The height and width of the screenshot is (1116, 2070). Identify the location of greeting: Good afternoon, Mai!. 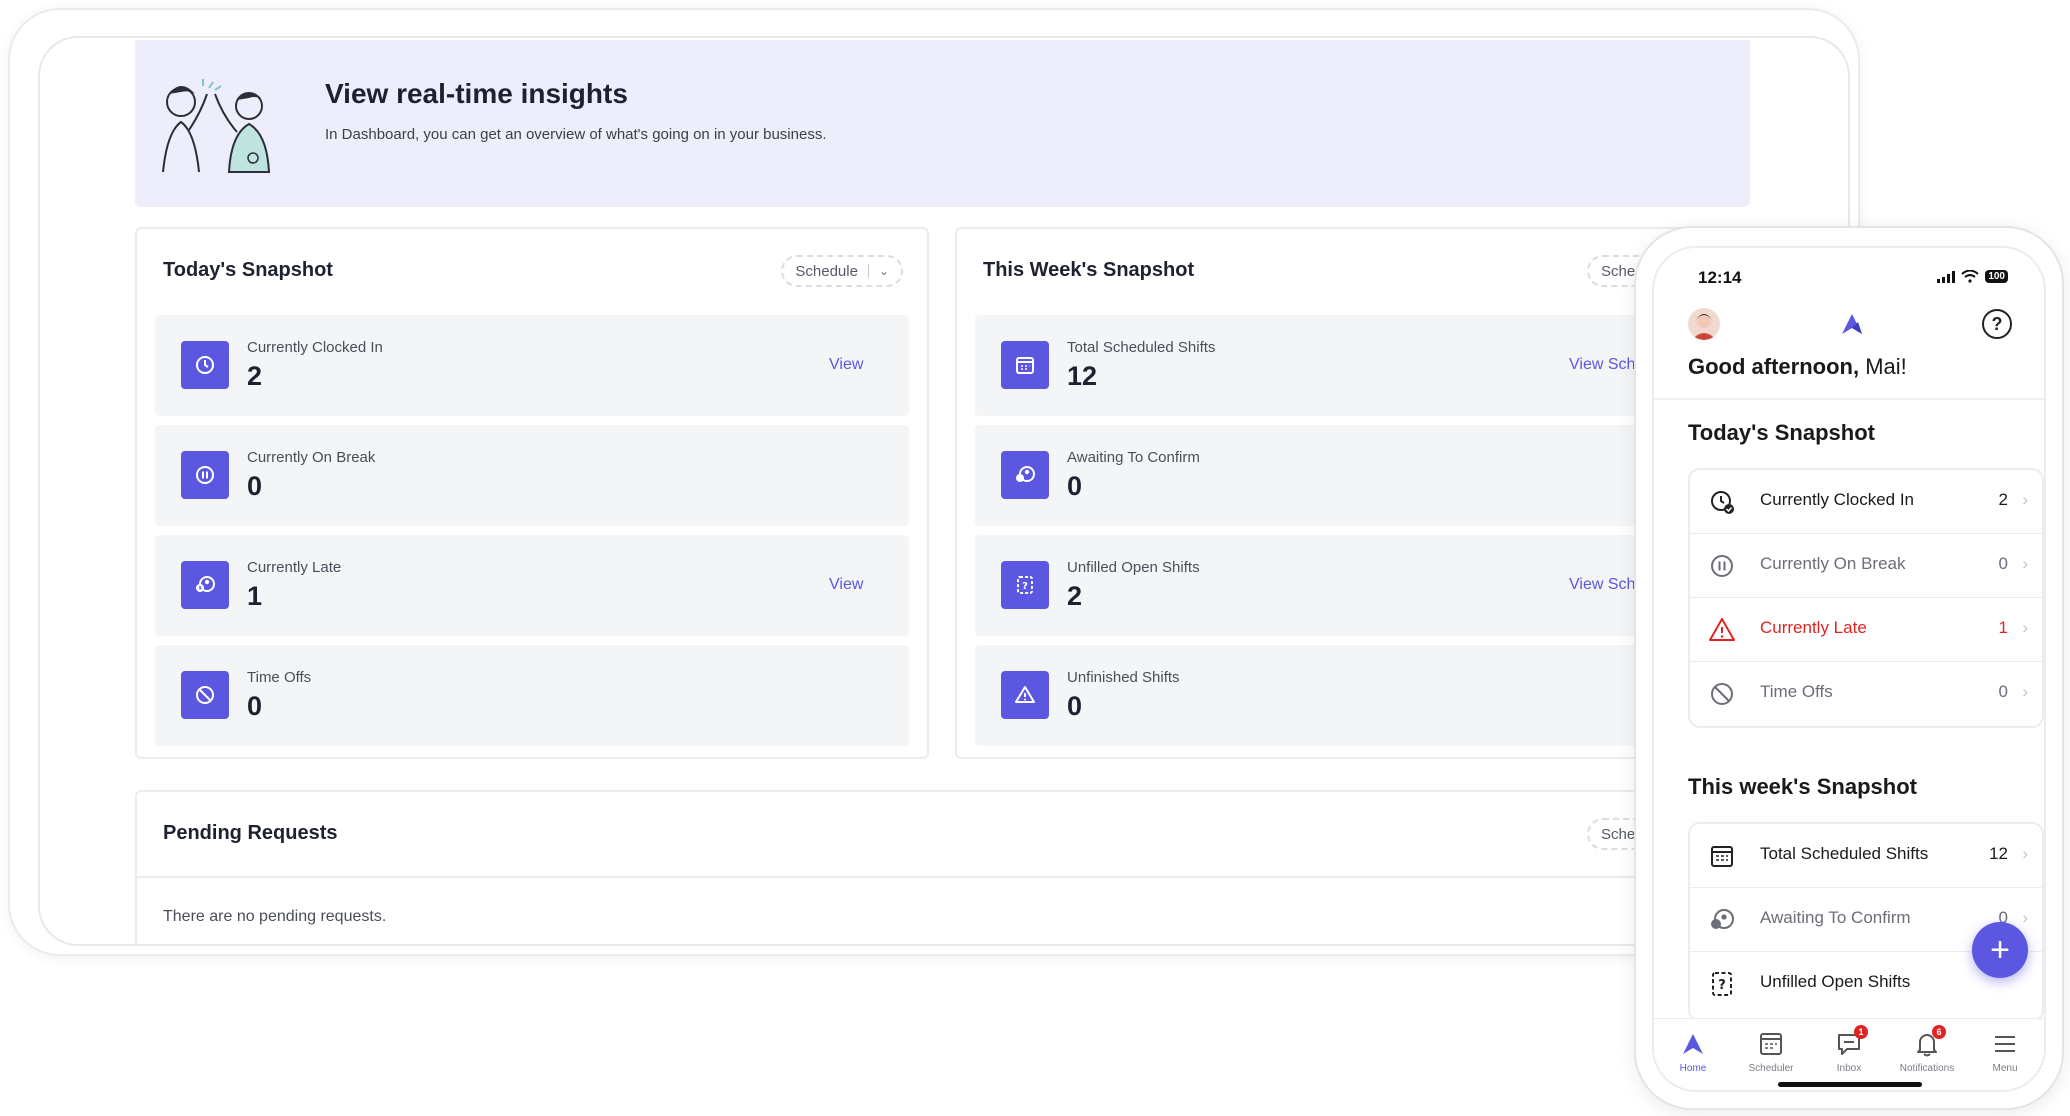
(1797, 367).